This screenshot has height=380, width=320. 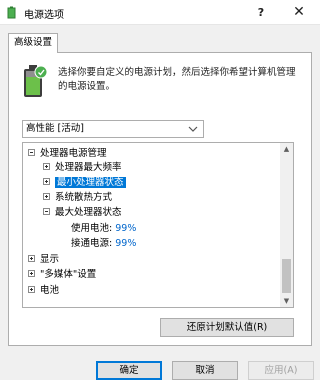 What do you see at coordinates (113, 129) in the screenshot?
I see `power-plan-dropdown: 高性能 [活动]` at bounding box center [113, 129].